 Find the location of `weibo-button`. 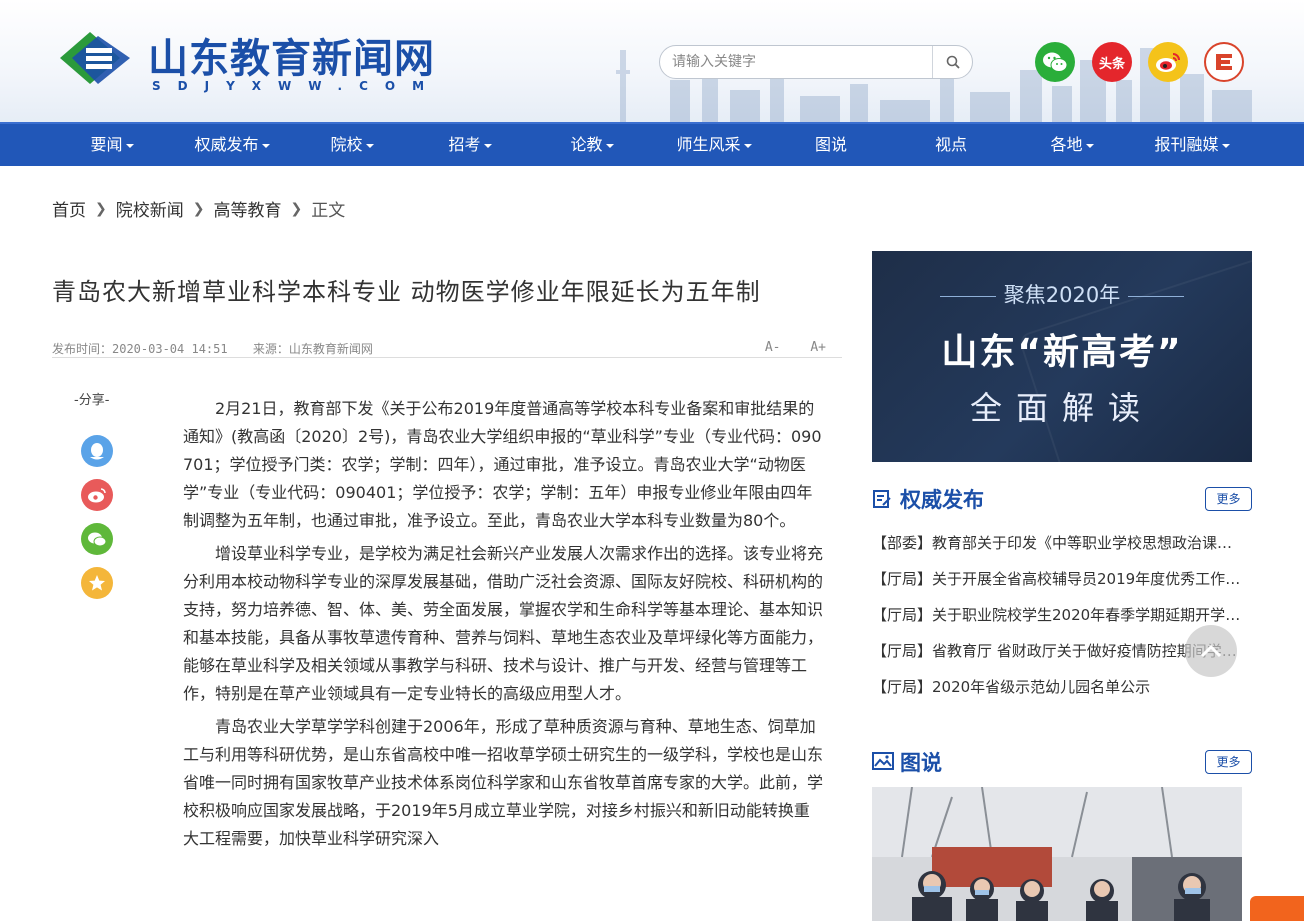

weibo-button is located at coordinates (1168, 62).